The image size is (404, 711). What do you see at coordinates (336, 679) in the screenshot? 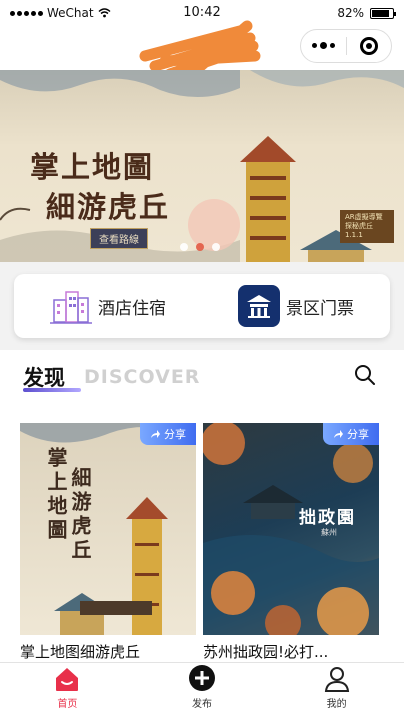
I see `user-icon` at bounding box center [336, 679].